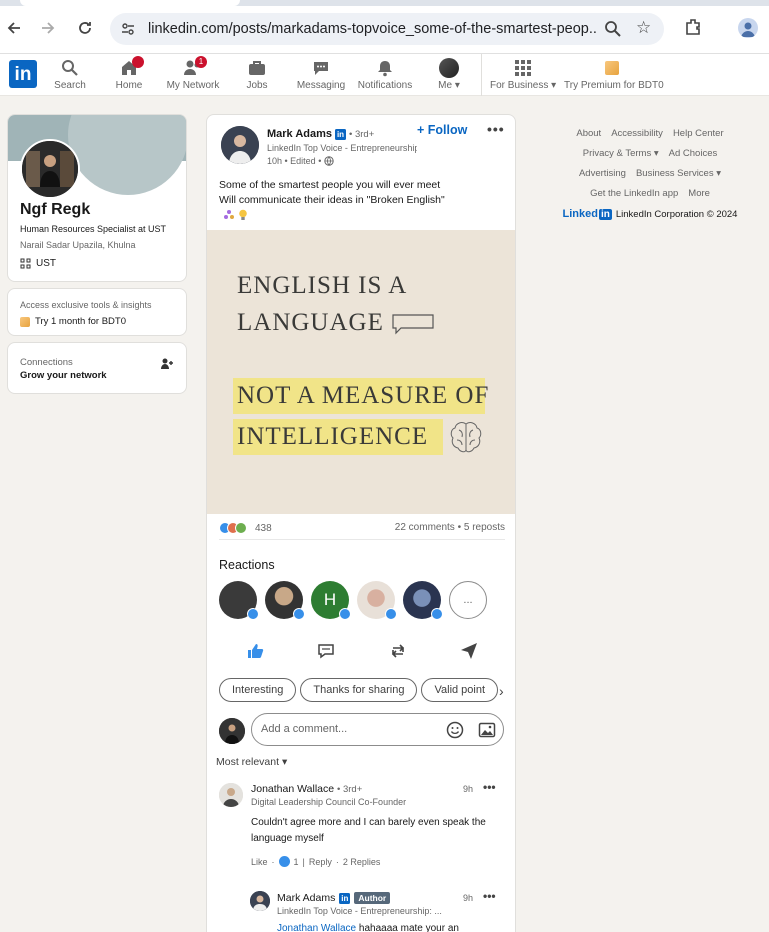 The width and height of the screenshot is (769, 932). I want to click on back-icon, so click(14, 28).